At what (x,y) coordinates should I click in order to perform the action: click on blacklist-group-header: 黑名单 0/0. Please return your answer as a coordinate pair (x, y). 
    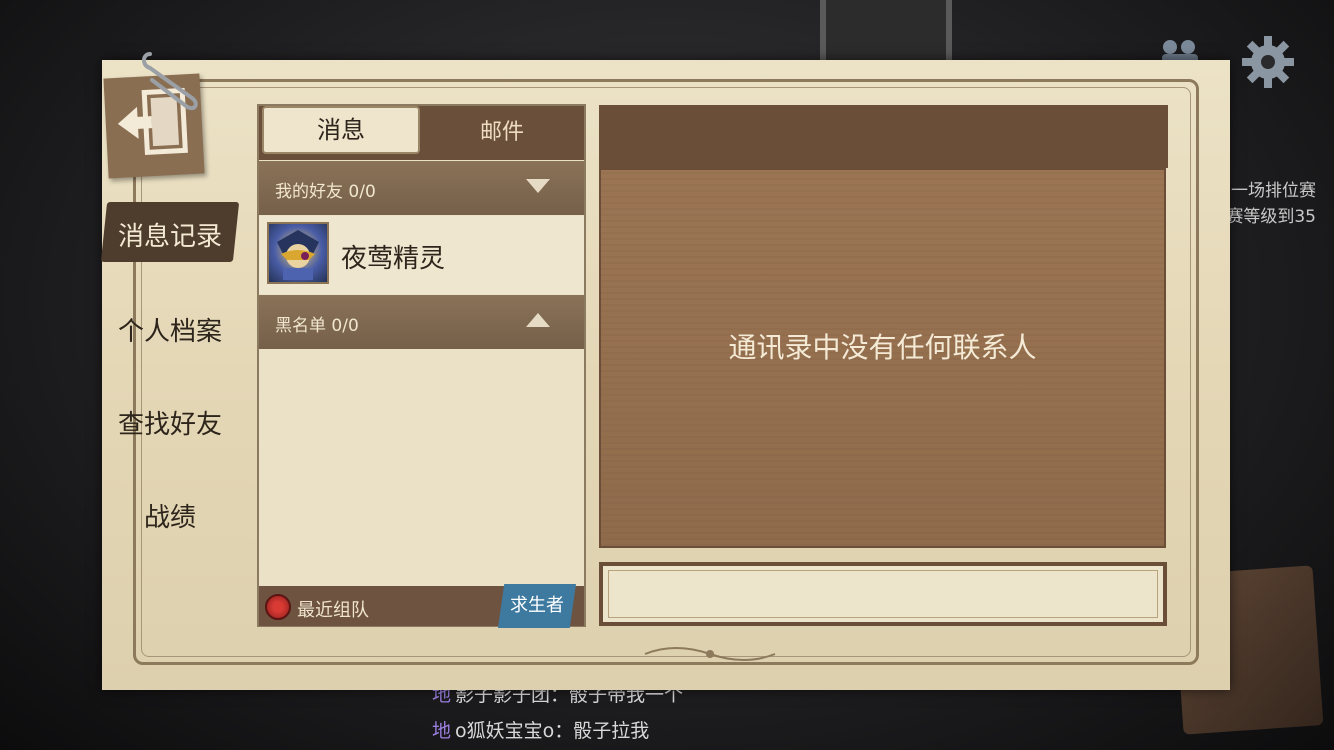
    Looking at the image, I should click on (421, 322).